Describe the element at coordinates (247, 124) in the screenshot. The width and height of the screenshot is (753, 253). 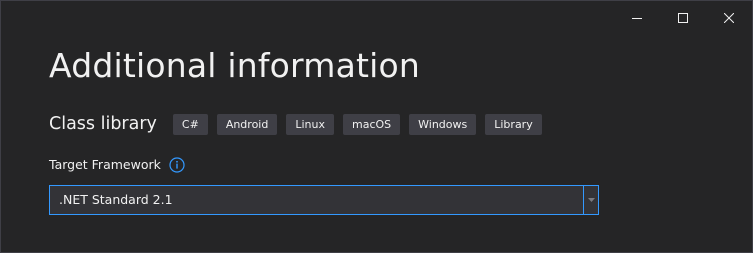
I see `tag-android: Android` at that location.